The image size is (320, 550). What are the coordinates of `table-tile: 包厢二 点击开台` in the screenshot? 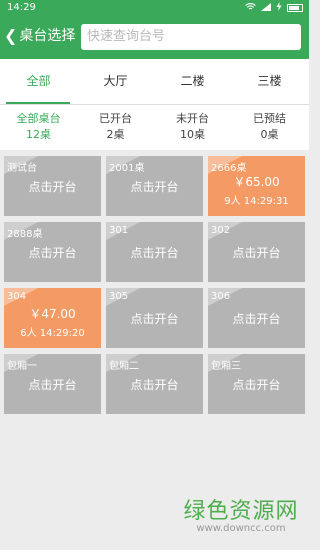 It's located at (154, 384).